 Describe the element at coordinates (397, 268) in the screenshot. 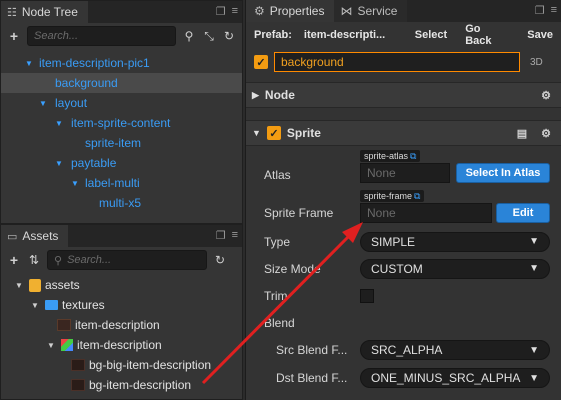

I see `size-mode-value: CUSTOM` at that location.